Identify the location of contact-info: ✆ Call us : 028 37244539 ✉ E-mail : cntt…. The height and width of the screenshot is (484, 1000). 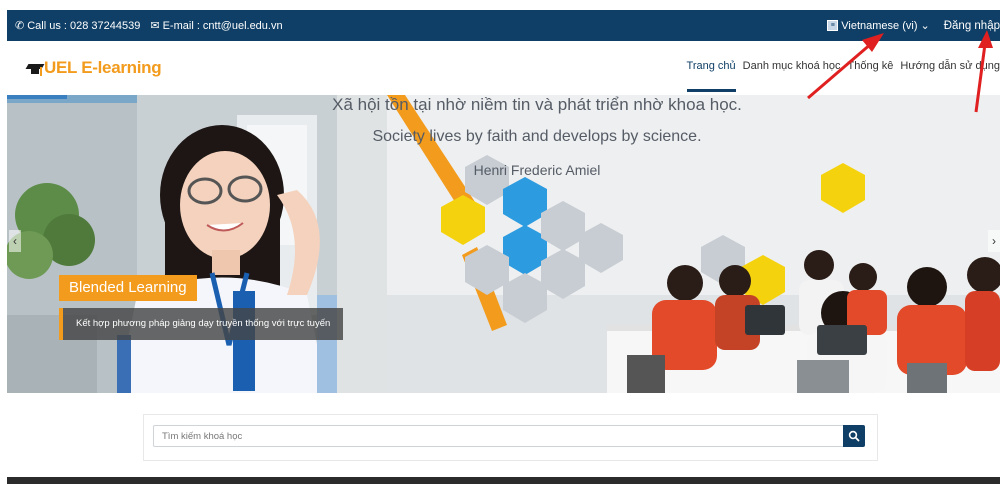
(149, 26).